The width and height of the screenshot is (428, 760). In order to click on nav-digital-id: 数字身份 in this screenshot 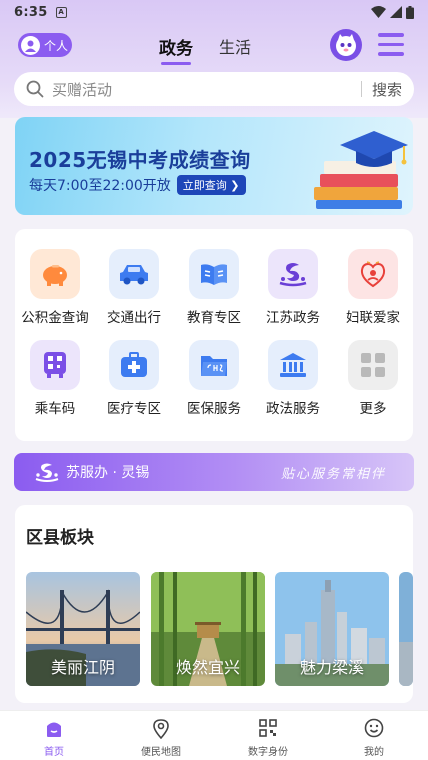, I will do `click(268, 737)`.